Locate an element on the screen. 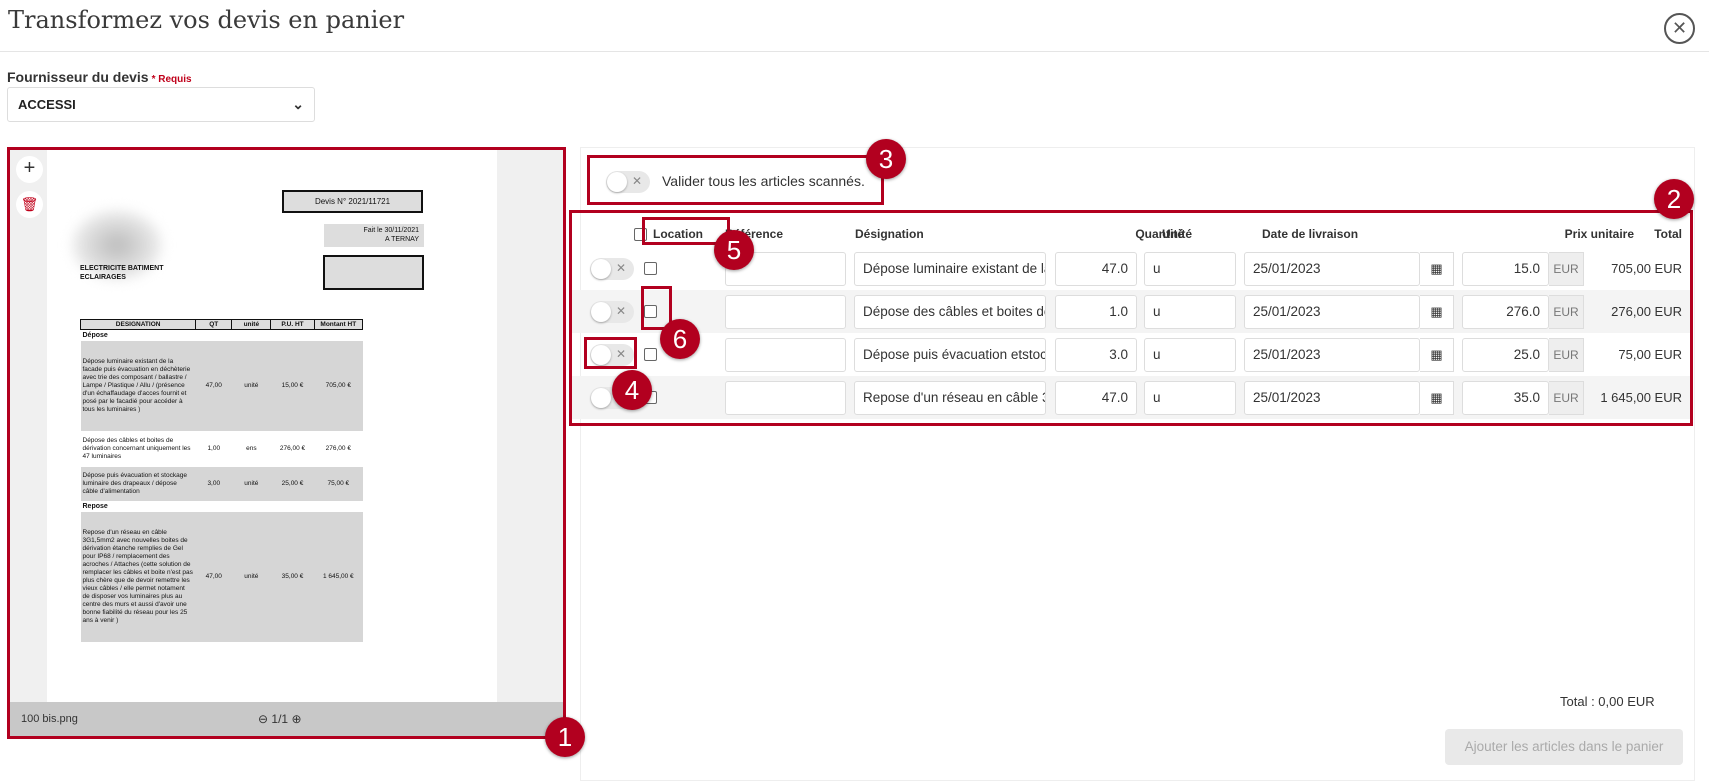 Image resolution: width=1709 pixels, height=781 pixels. doc-row-pu: 25,00 € is located at coordinates (292, 484).